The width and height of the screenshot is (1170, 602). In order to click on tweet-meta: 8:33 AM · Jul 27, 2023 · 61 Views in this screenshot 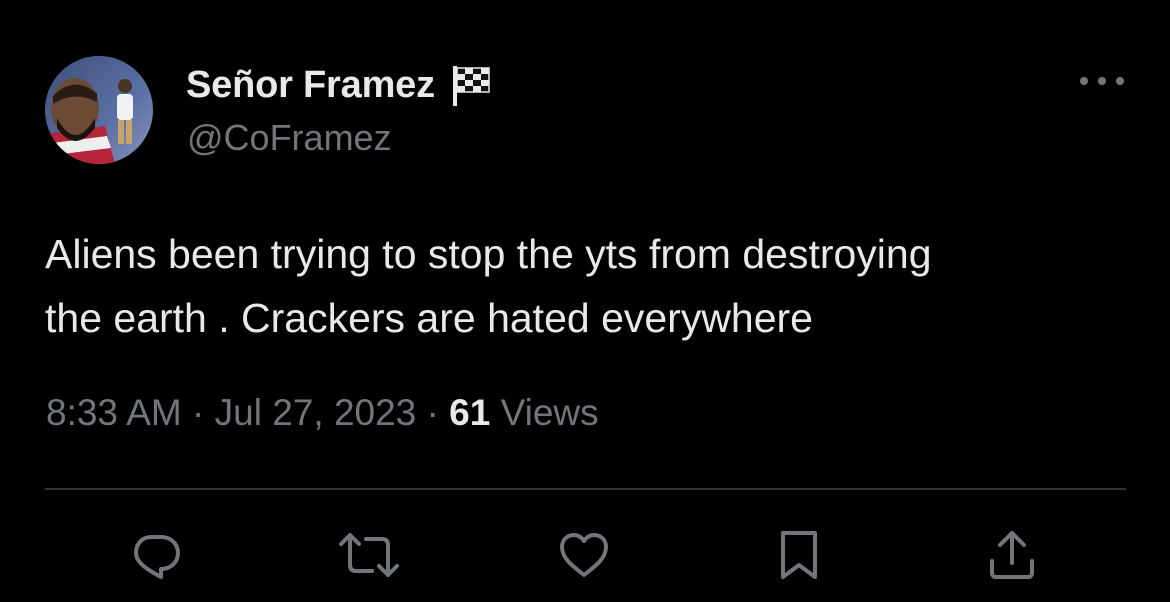, I will do `click(322, 413)`.